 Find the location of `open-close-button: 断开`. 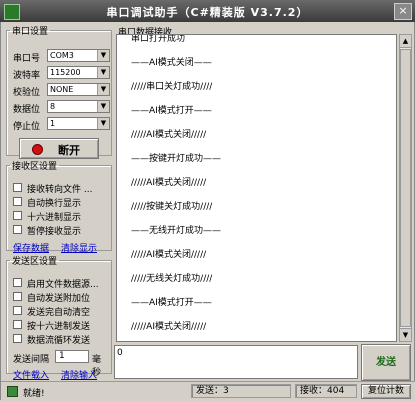

open-close-button: 断开 is located at coordinates (59, 148).